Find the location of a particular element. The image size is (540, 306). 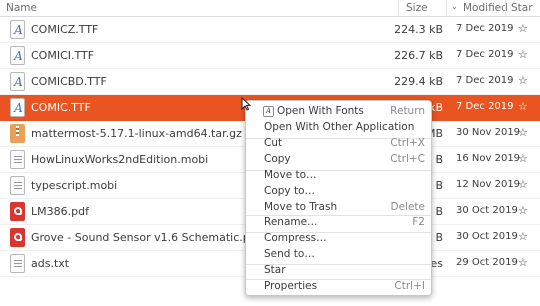

archive-file-icon is located at coordinates (17, 134).